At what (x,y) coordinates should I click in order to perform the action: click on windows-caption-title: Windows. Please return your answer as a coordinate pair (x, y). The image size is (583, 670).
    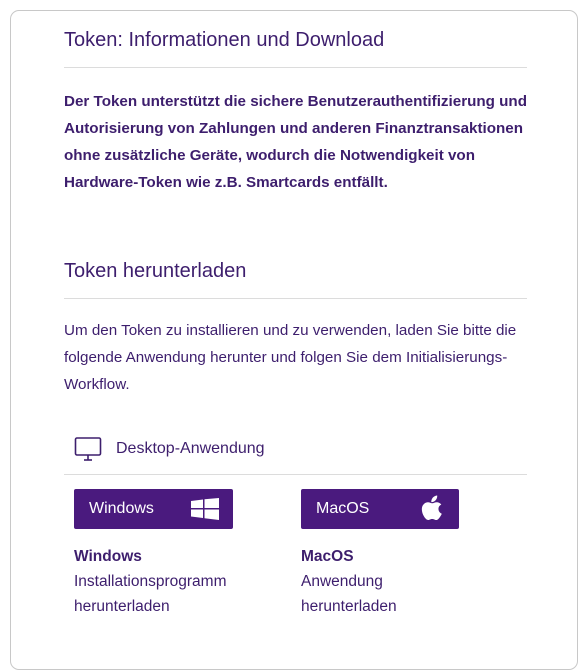
    Looking at the image, I should click on (108, 556).